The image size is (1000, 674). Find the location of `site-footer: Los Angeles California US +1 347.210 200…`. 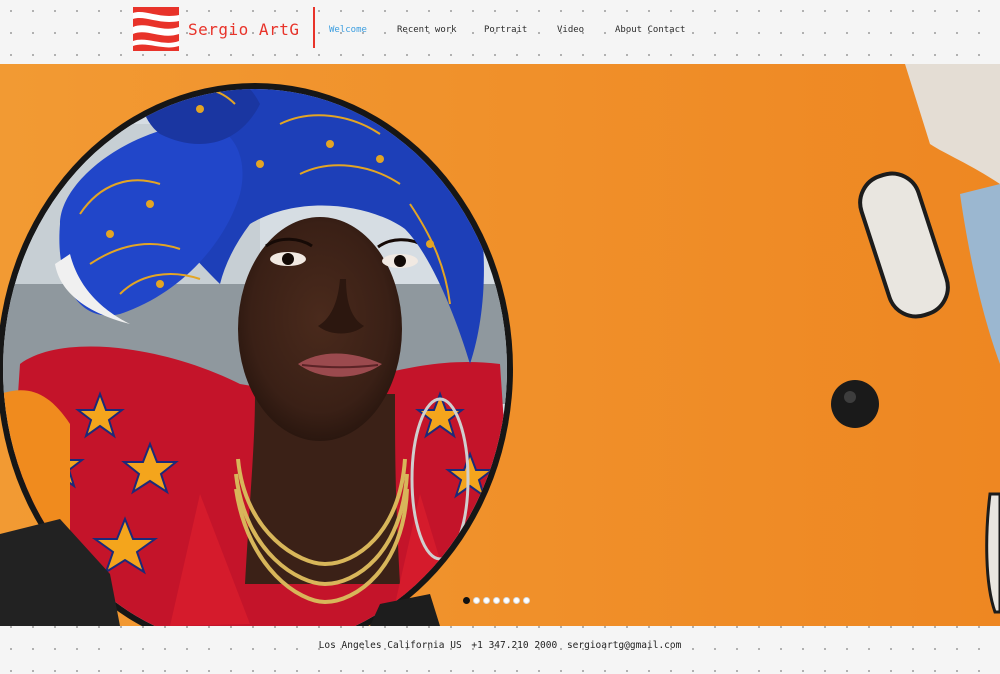

site-footer: Los Angeles California US +1 347.210 200… is located at coordinates (500, 650).